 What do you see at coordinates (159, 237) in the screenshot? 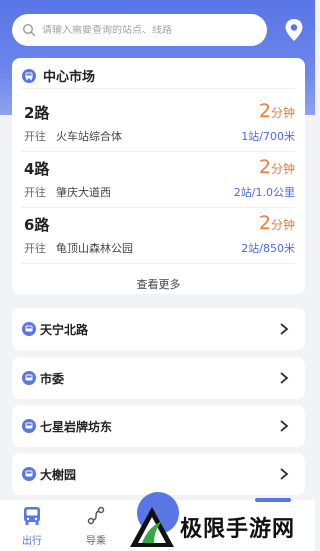
I see `route-item: 6路 开往 龟顶山森林公园 2分钟 2站/850米` at bounding box center [159, 237].